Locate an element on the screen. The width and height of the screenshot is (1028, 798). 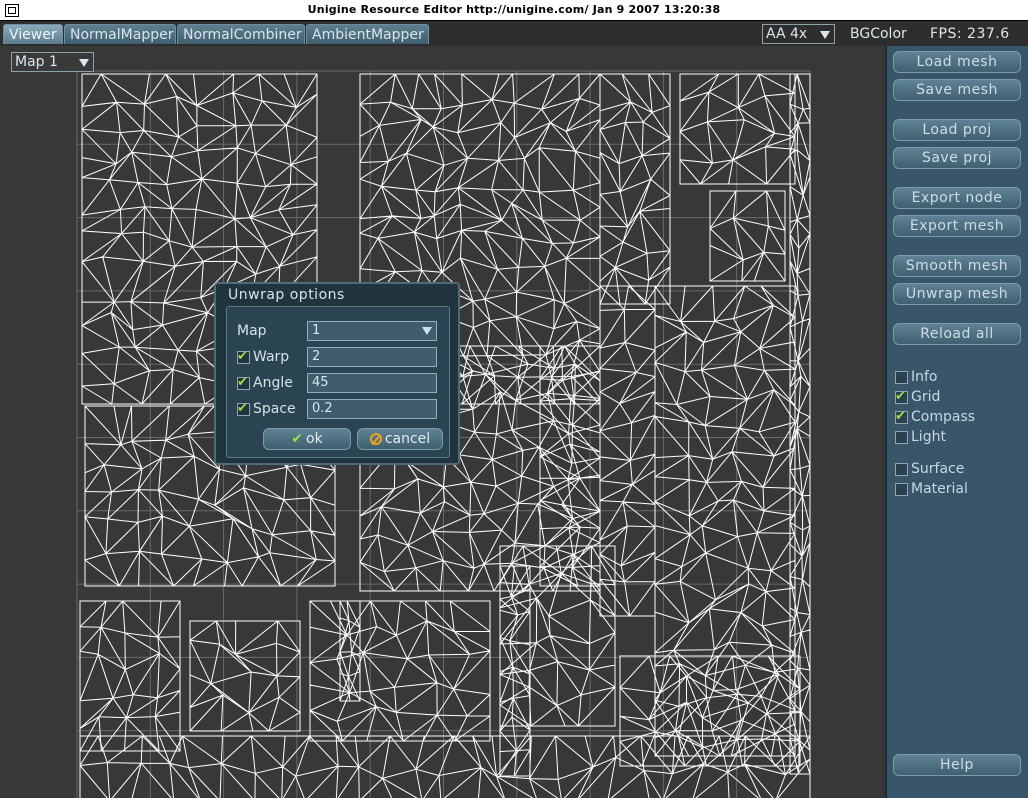
light-toggle: Light is located at coordinates (920, 437).